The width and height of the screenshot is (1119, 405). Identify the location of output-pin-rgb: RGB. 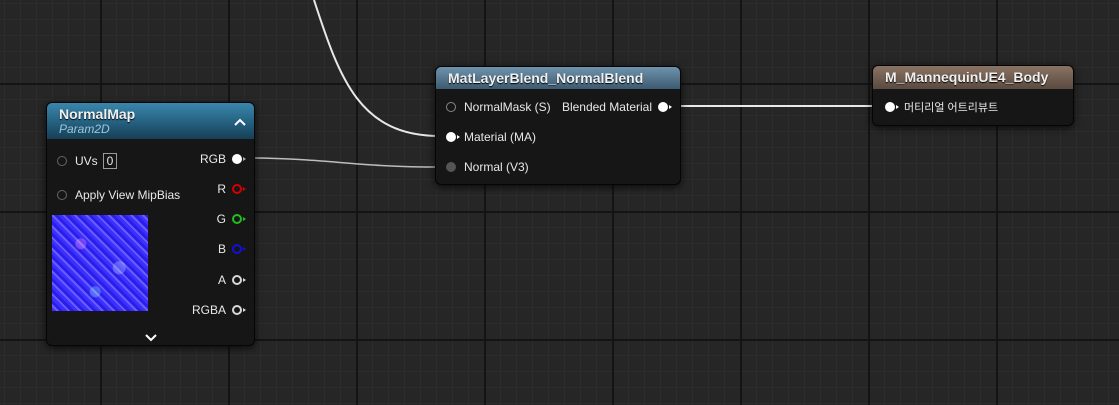
(222, 159).